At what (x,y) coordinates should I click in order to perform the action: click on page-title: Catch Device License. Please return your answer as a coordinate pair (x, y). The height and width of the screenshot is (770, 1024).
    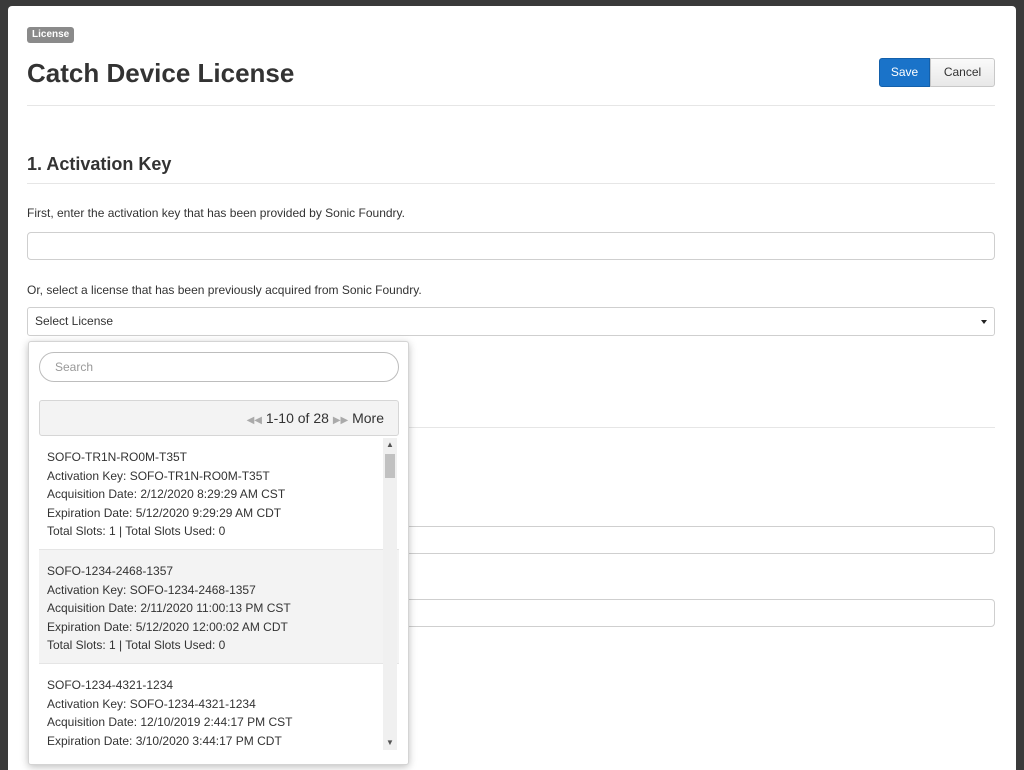
    Looking at the image, I should click on (161, 73).